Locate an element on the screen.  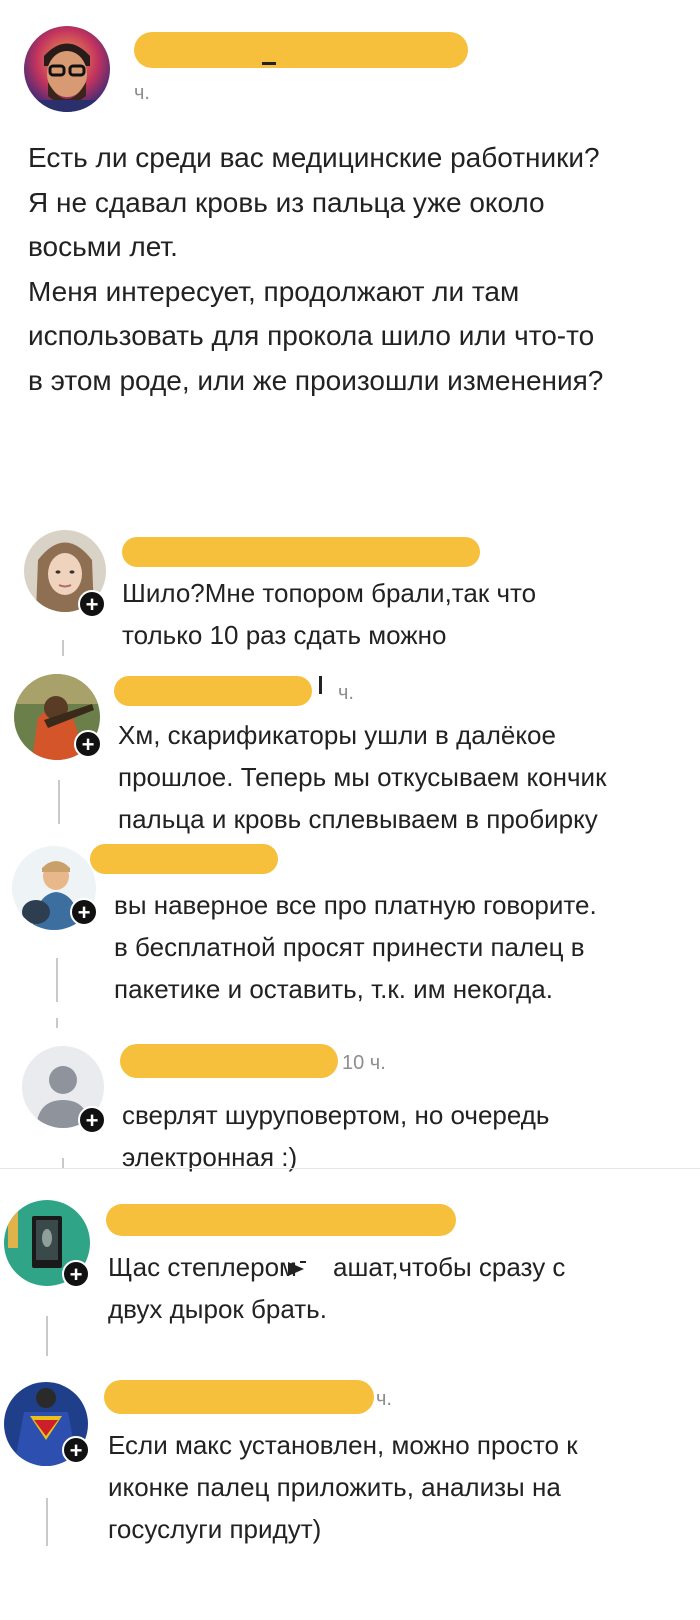
comment-4-thread-dot is located at coordinates (63, 1163).